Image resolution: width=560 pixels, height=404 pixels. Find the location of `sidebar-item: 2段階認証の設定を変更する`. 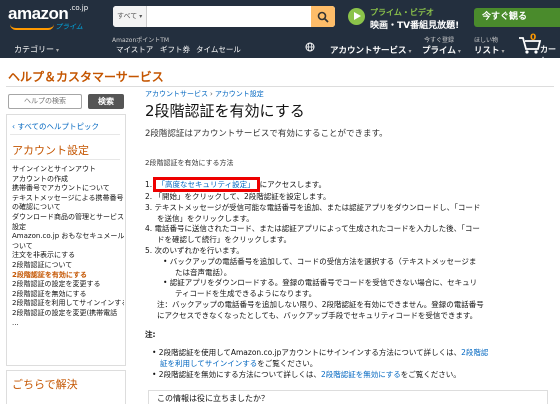

sidebar-item: 2段階認証の設定を変更する is located at coordinates (68, 285).